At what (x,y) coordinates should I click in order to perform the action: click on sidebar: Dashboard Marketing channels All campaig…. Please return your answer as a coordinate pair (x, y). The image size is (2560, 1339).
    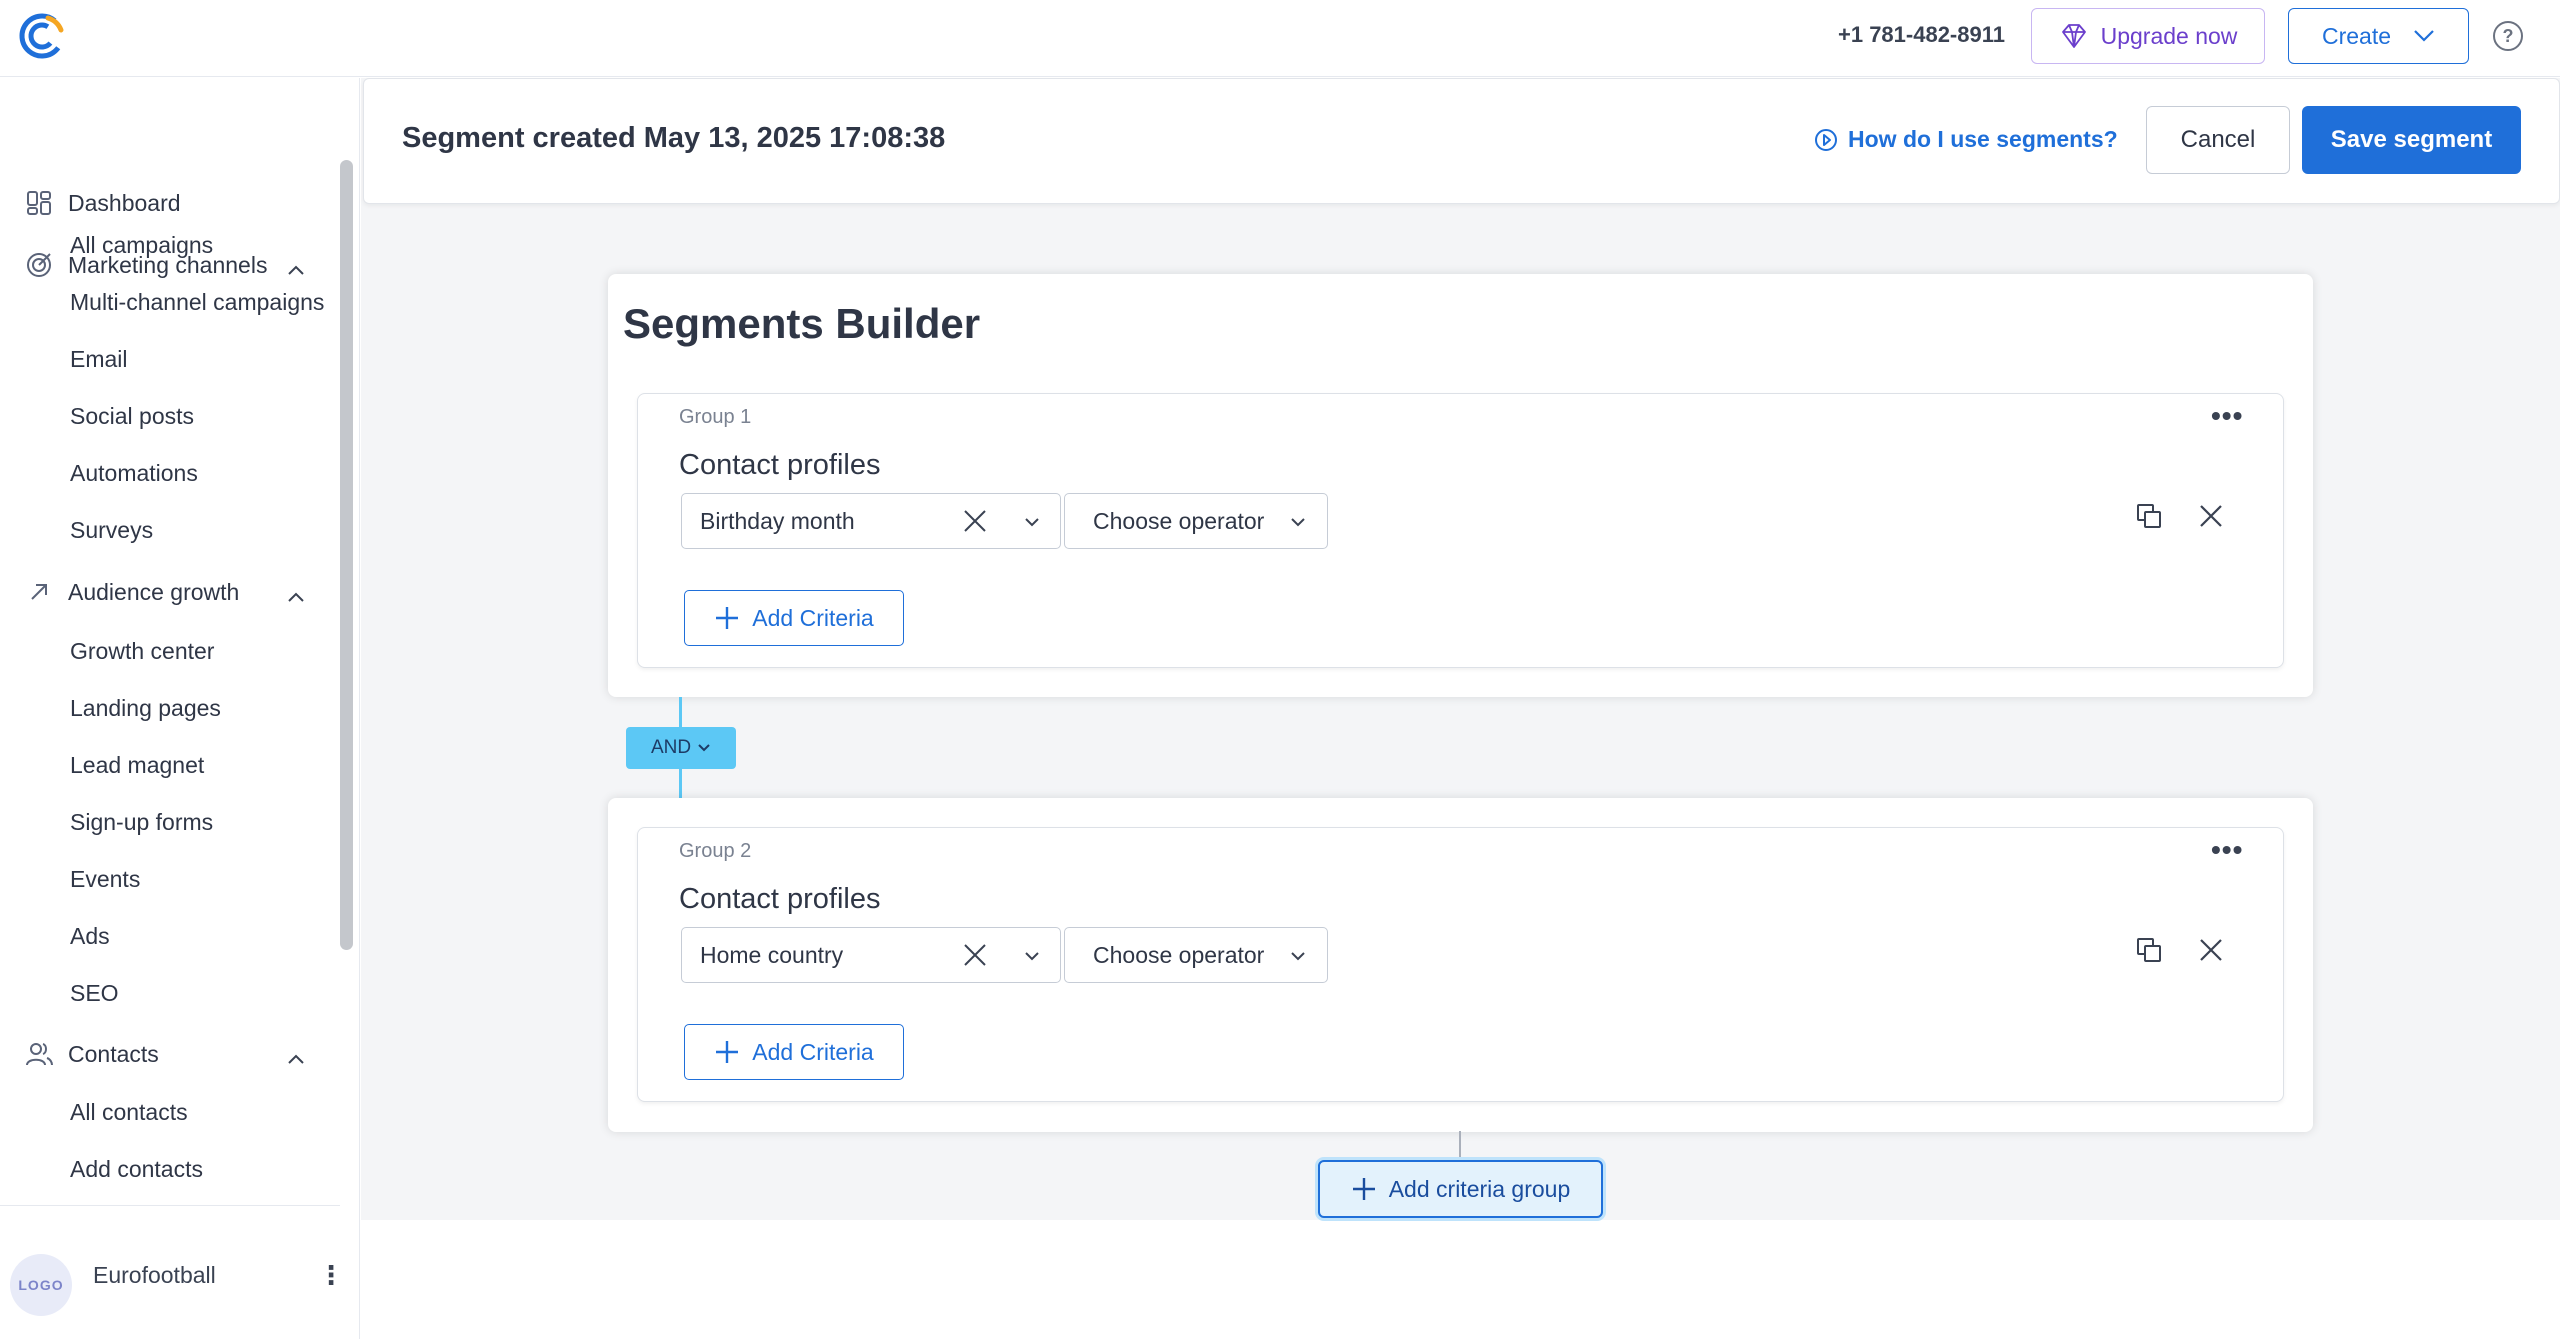
    Looking at the image, I should click on (180, 708).